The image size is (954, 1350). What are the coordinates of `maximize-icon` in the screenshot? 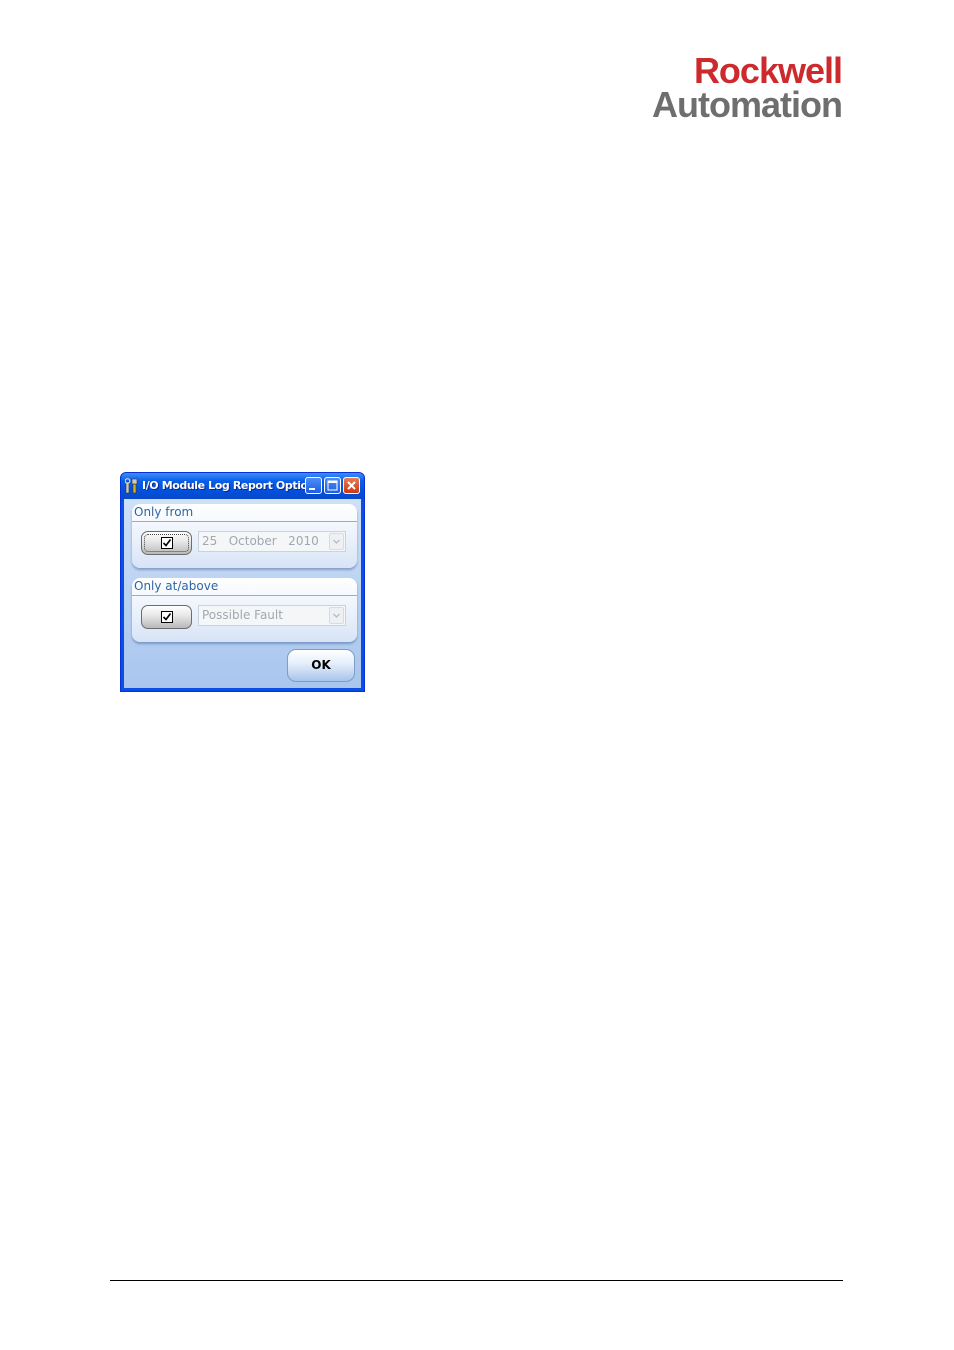 It's located at (332, 485).